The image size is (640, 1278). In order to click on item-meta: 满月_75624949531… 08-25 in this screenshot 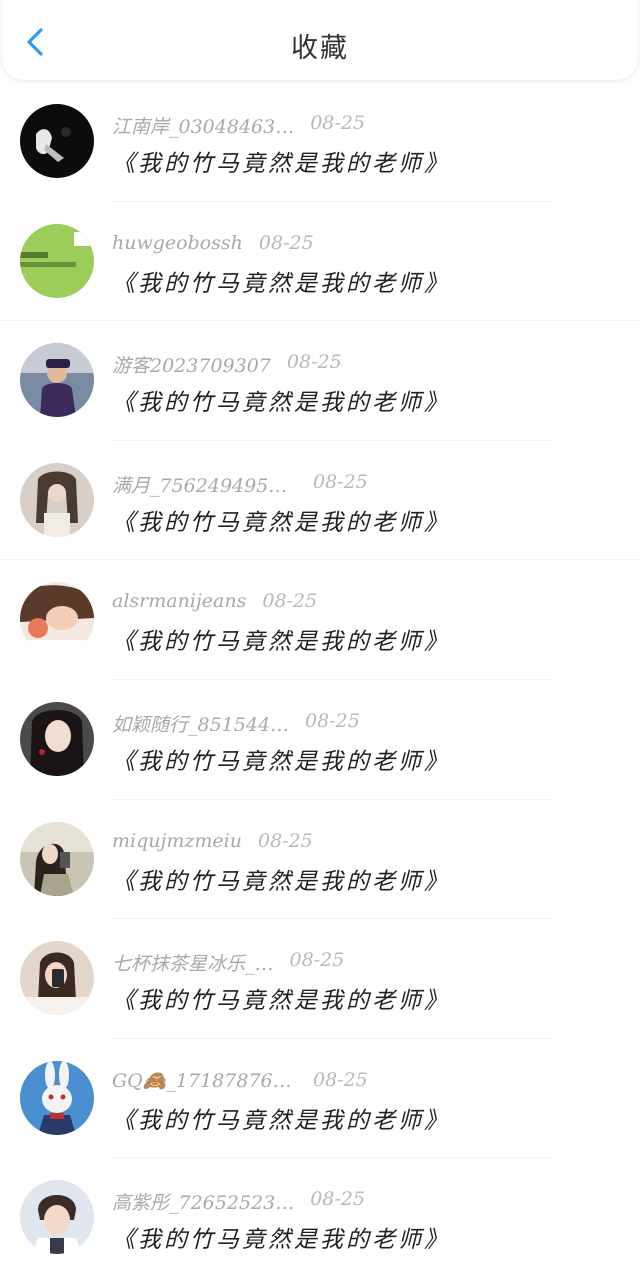, I will do `click(240, 484)`.